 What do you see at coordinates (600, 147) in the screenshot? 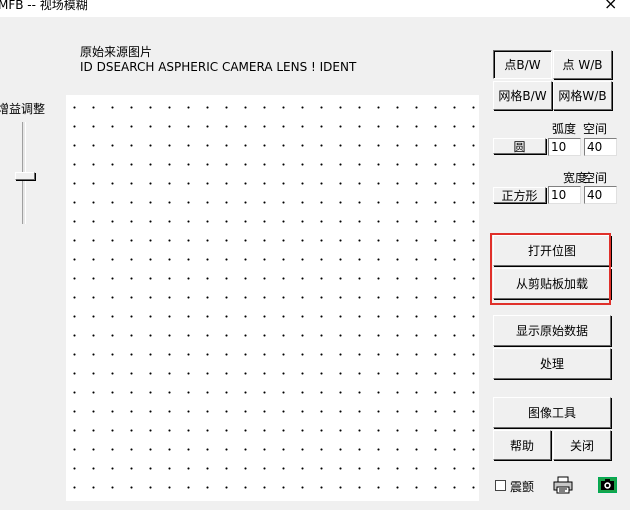
I see `circle-spacing-field: 40` at bounding box center [600, 147].